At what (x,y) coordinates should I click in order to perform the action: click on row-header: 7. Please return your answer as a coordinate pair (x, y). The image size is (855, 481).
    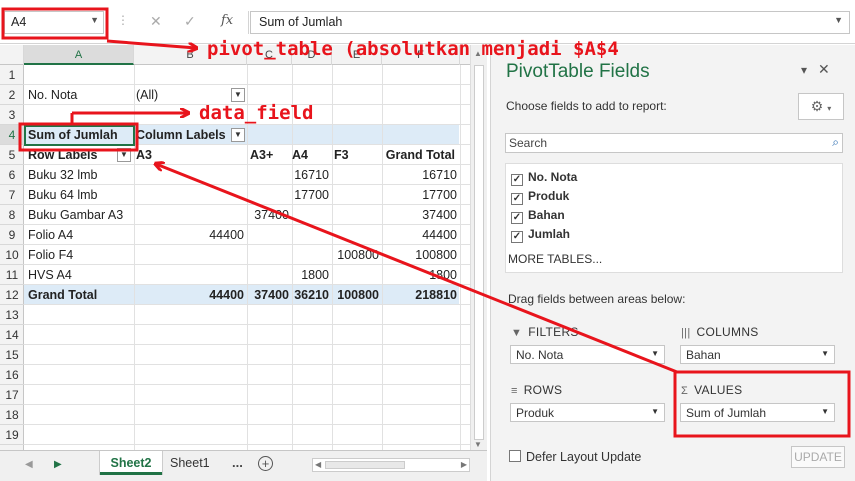
    Looking at the image, I should click on (12, 195).